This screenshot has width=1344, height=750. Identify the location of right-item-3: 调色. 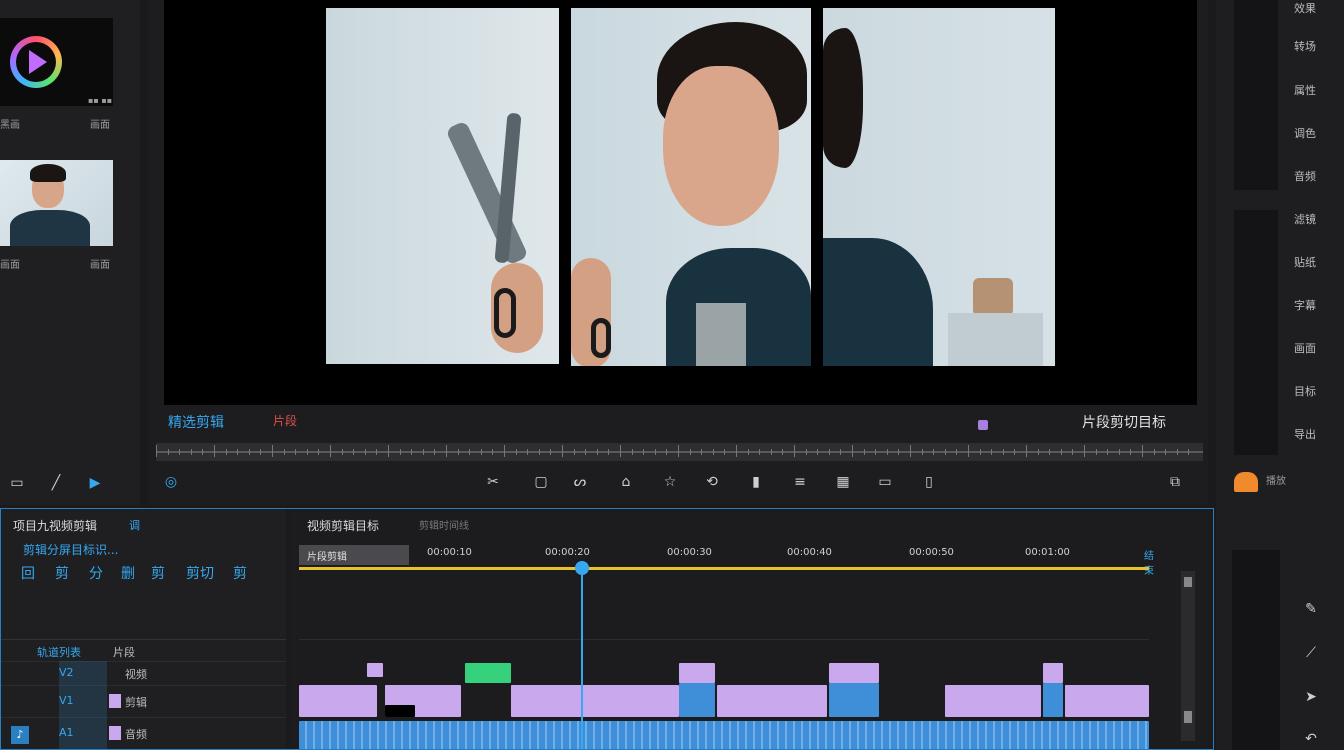
(1305, 133).